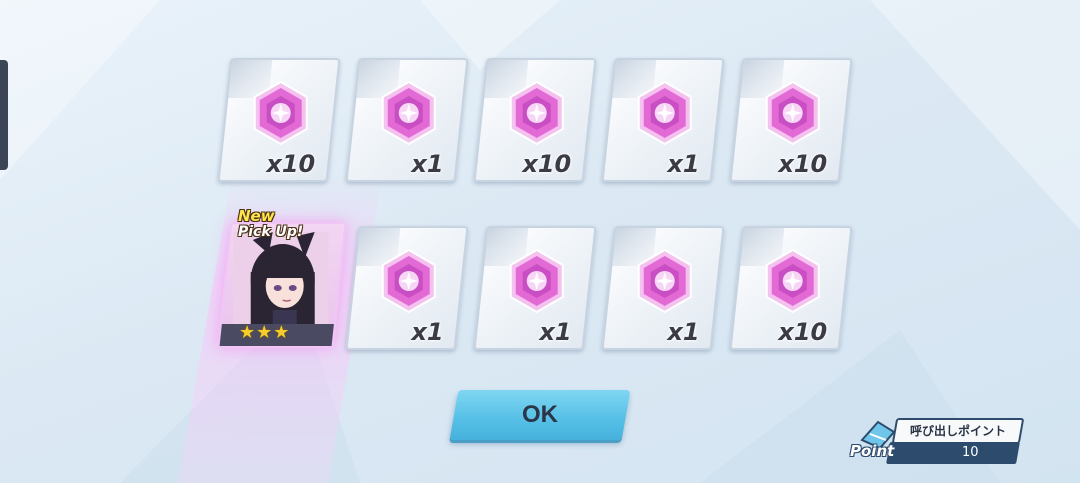 Image resolution: width=1080 pixels, height=483 pixels. What do you see at coordinates (256, 216) in the screenshot?
I see `badge-new-label: New` at bounding box center [256, 216].